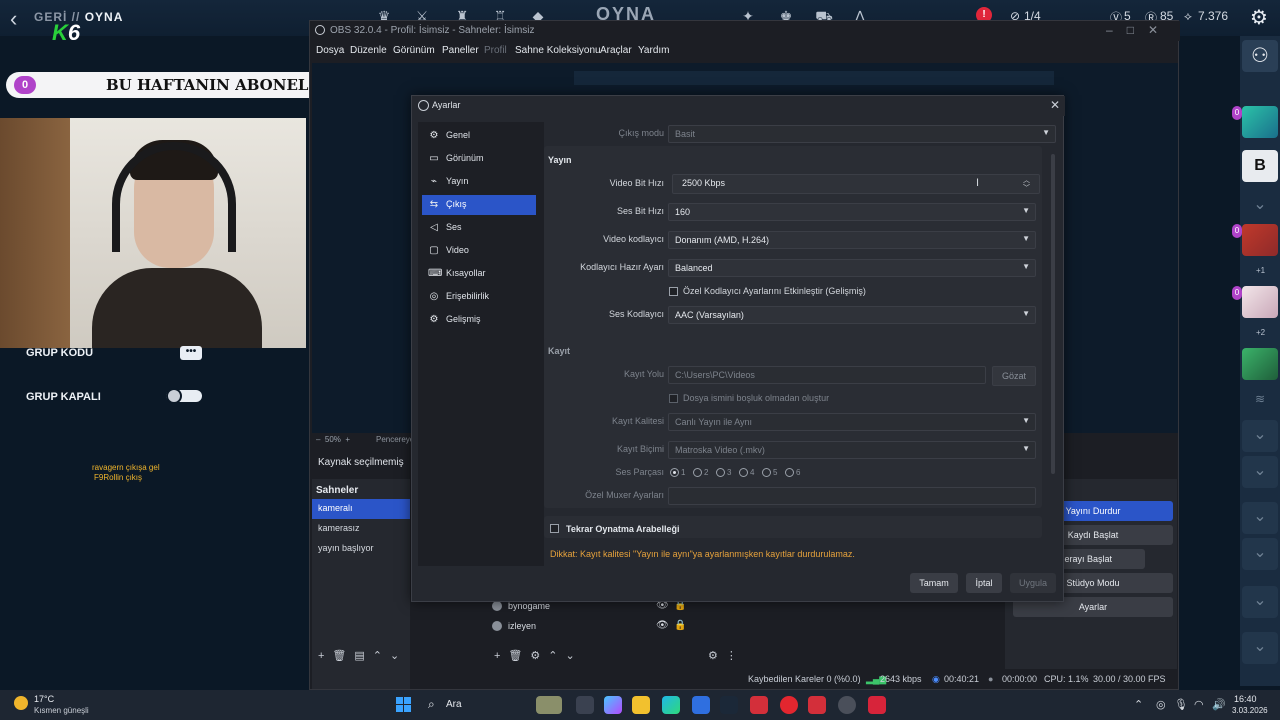 This screenshot has height=720, width=1280. I want to click on nav-stream: ⌁ Yayın, so click(479, 182).